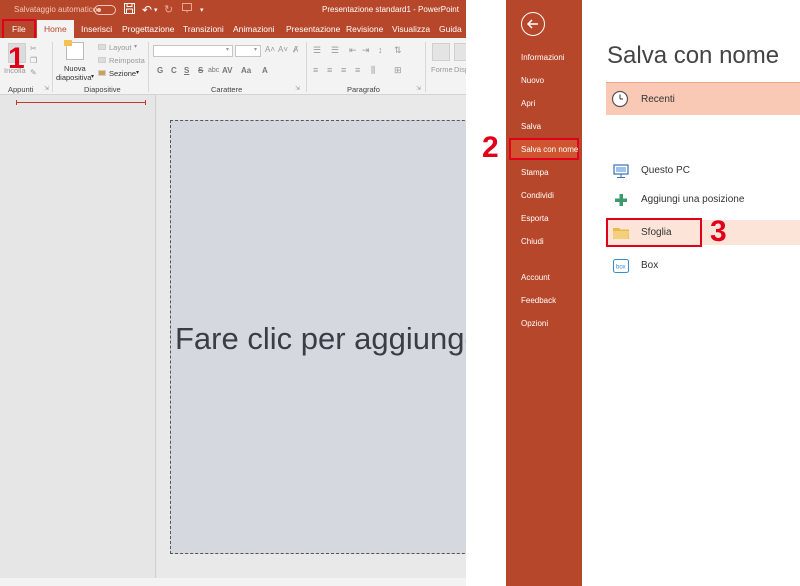  What do you see at coordinates (442, 69) in the screenshot?
I see `shapes-label: Forme` at bounding box center [442, 69].